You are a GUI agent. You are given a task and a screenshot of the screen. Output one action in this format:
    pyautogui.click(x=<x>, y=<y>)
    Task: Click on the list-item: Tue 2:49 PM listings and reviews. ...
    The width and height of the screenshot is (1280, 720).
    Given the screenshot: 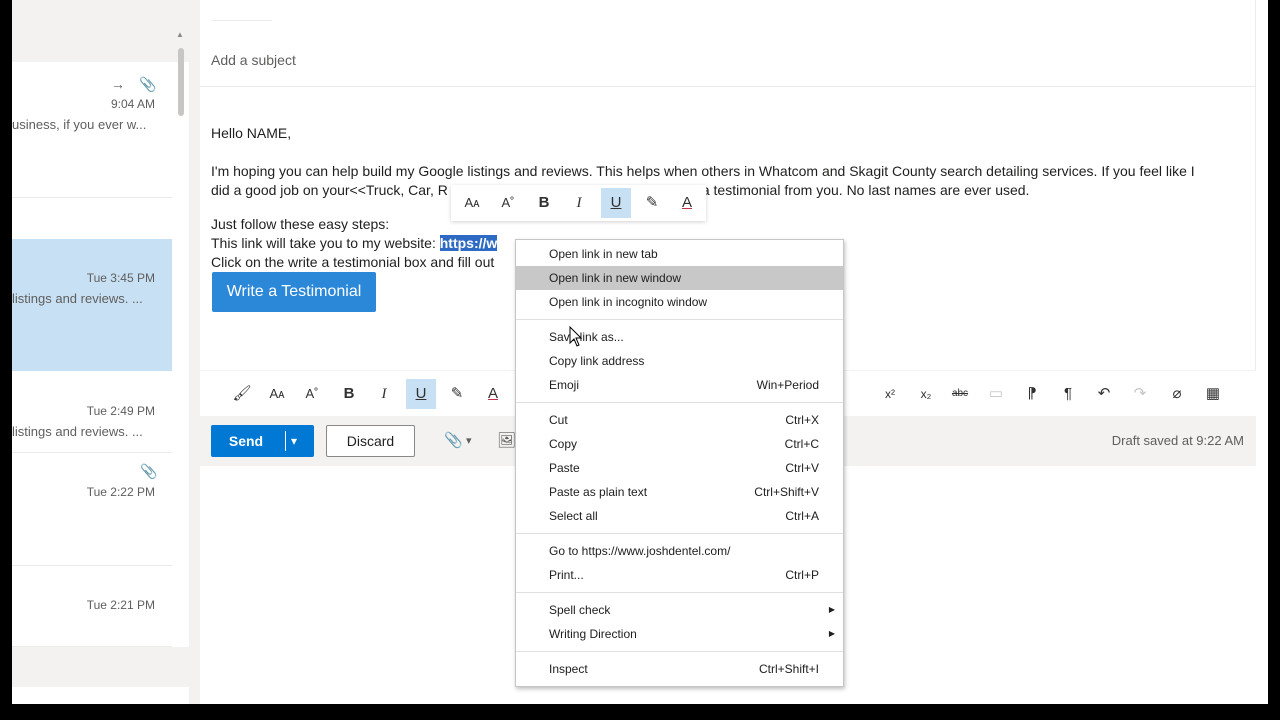 What is the action you would take?
    pyautogui.click(x=92, y=417)
    